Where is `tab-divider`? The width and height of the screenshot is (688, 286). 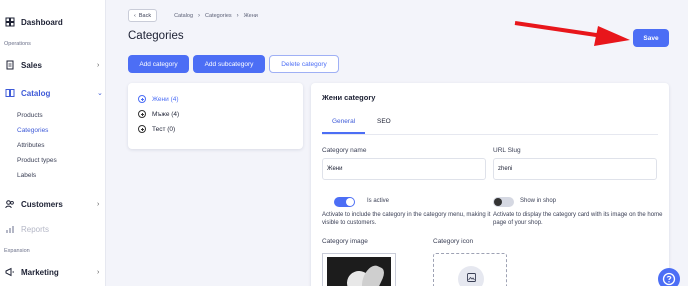
tab-divider is located at coordinates (490, 134).